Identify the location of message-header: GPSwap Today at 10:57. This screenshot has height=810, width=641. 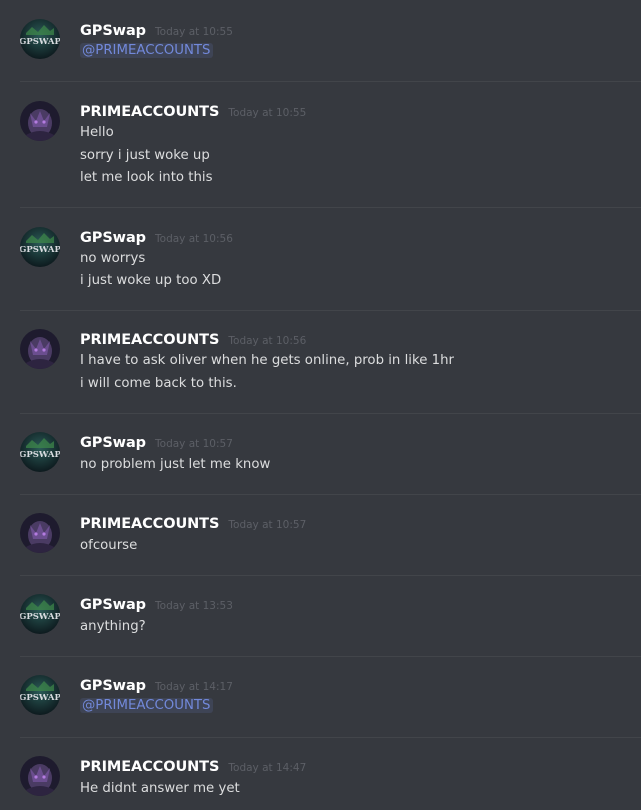
(156, 442).